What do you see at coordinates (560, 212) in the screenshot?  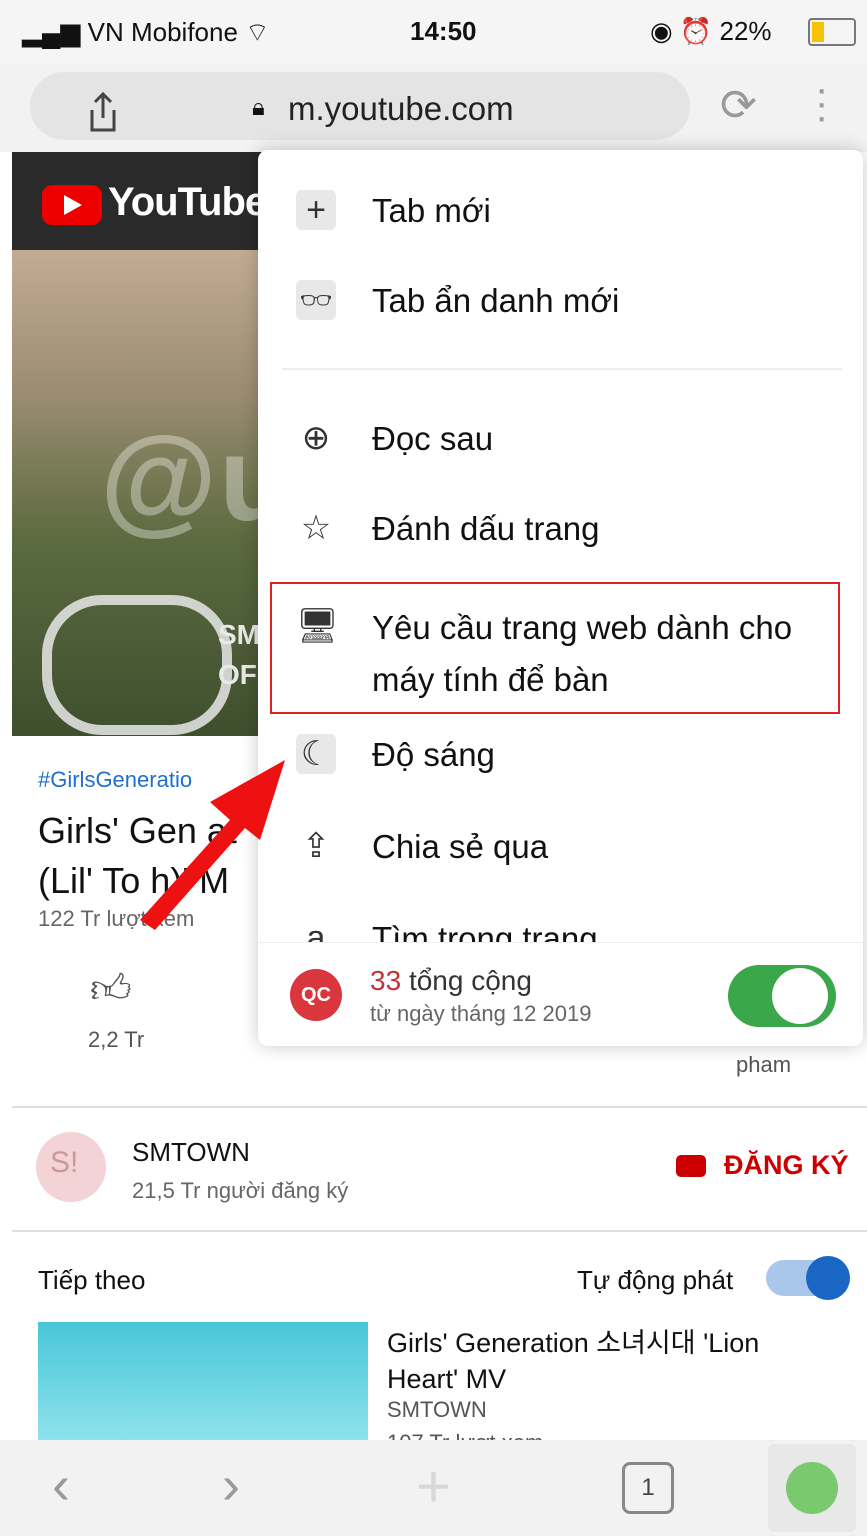 I see `menu-item-new-tab: + Tab mới` at bounding box center [560, 212].